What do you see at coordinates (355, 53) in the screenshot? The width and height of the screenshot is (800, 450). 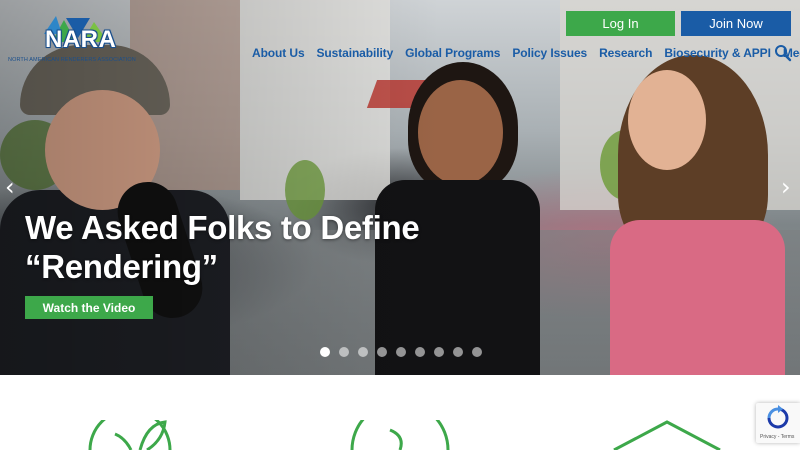 I see `nav-item-sustainability: Sustainability` at bounding box center [355, 53].